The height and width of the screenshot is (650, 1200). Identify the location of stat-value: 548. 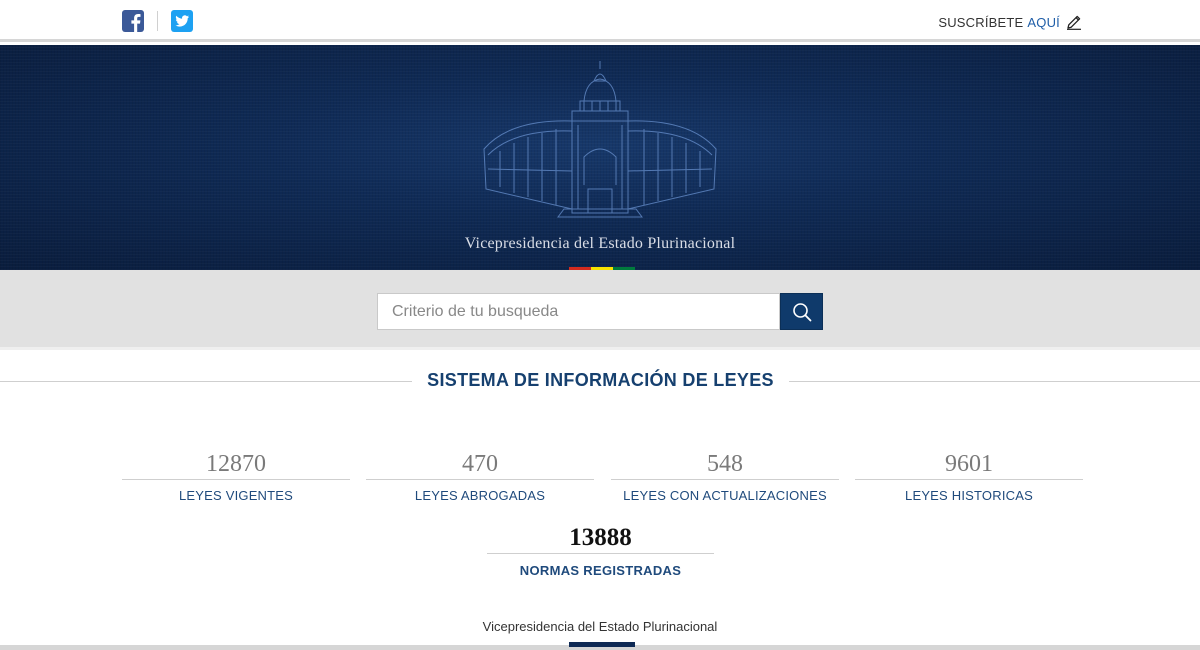
(725, 464).